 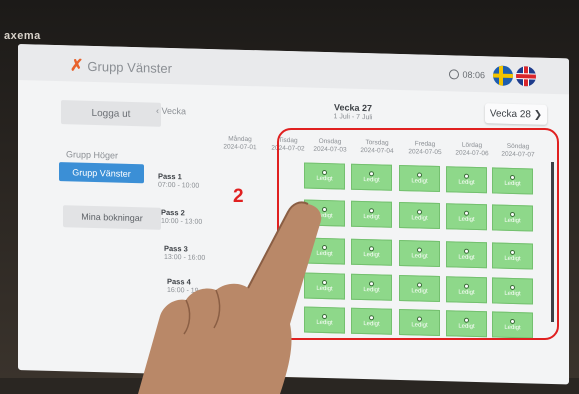 What do you see at coordinates (92, 154) in the screenshot?
I see `group-hoger-button: Grupp Höger` at bounding box center [92, 154].